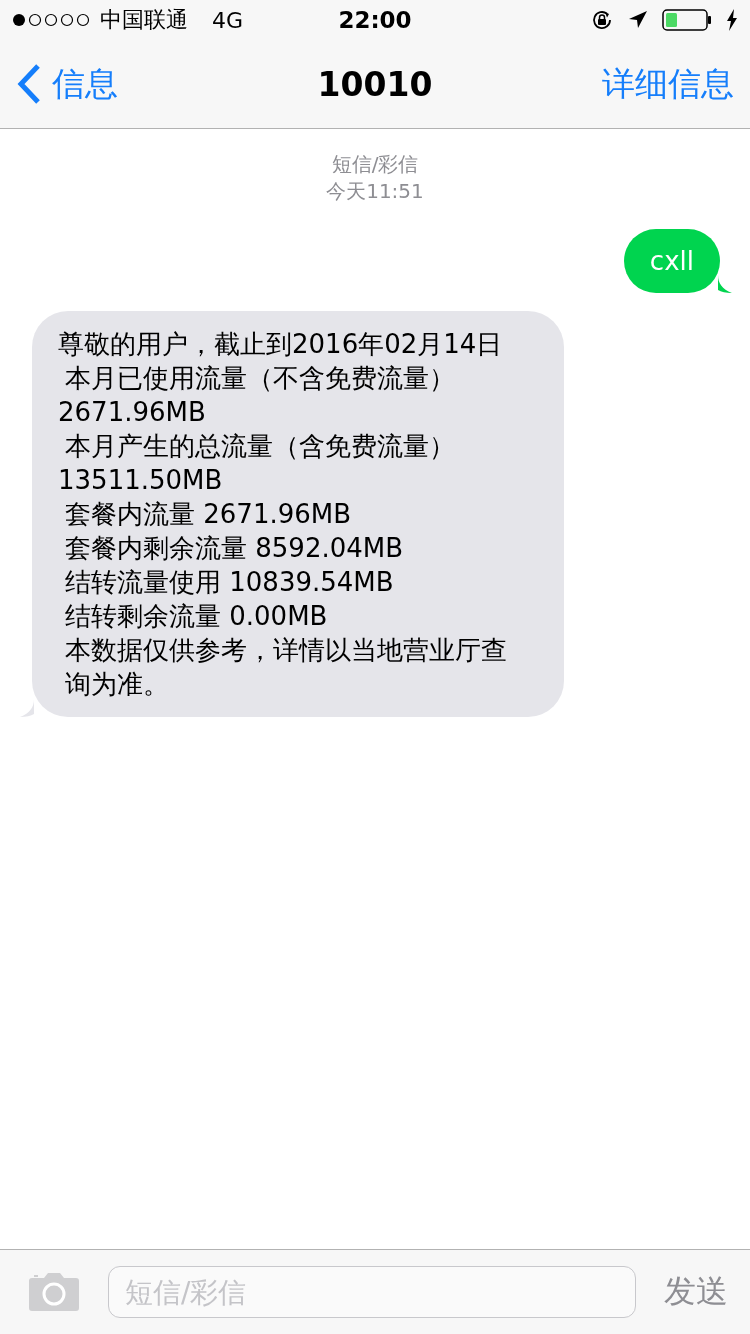 This screenshot has width=750, height=1334. What do you see at coordinates (281, 344) in the screenshot?
I see `message-line: 尊敬的用户，截止到2016年02月14日` at bounding box center [281, 344].